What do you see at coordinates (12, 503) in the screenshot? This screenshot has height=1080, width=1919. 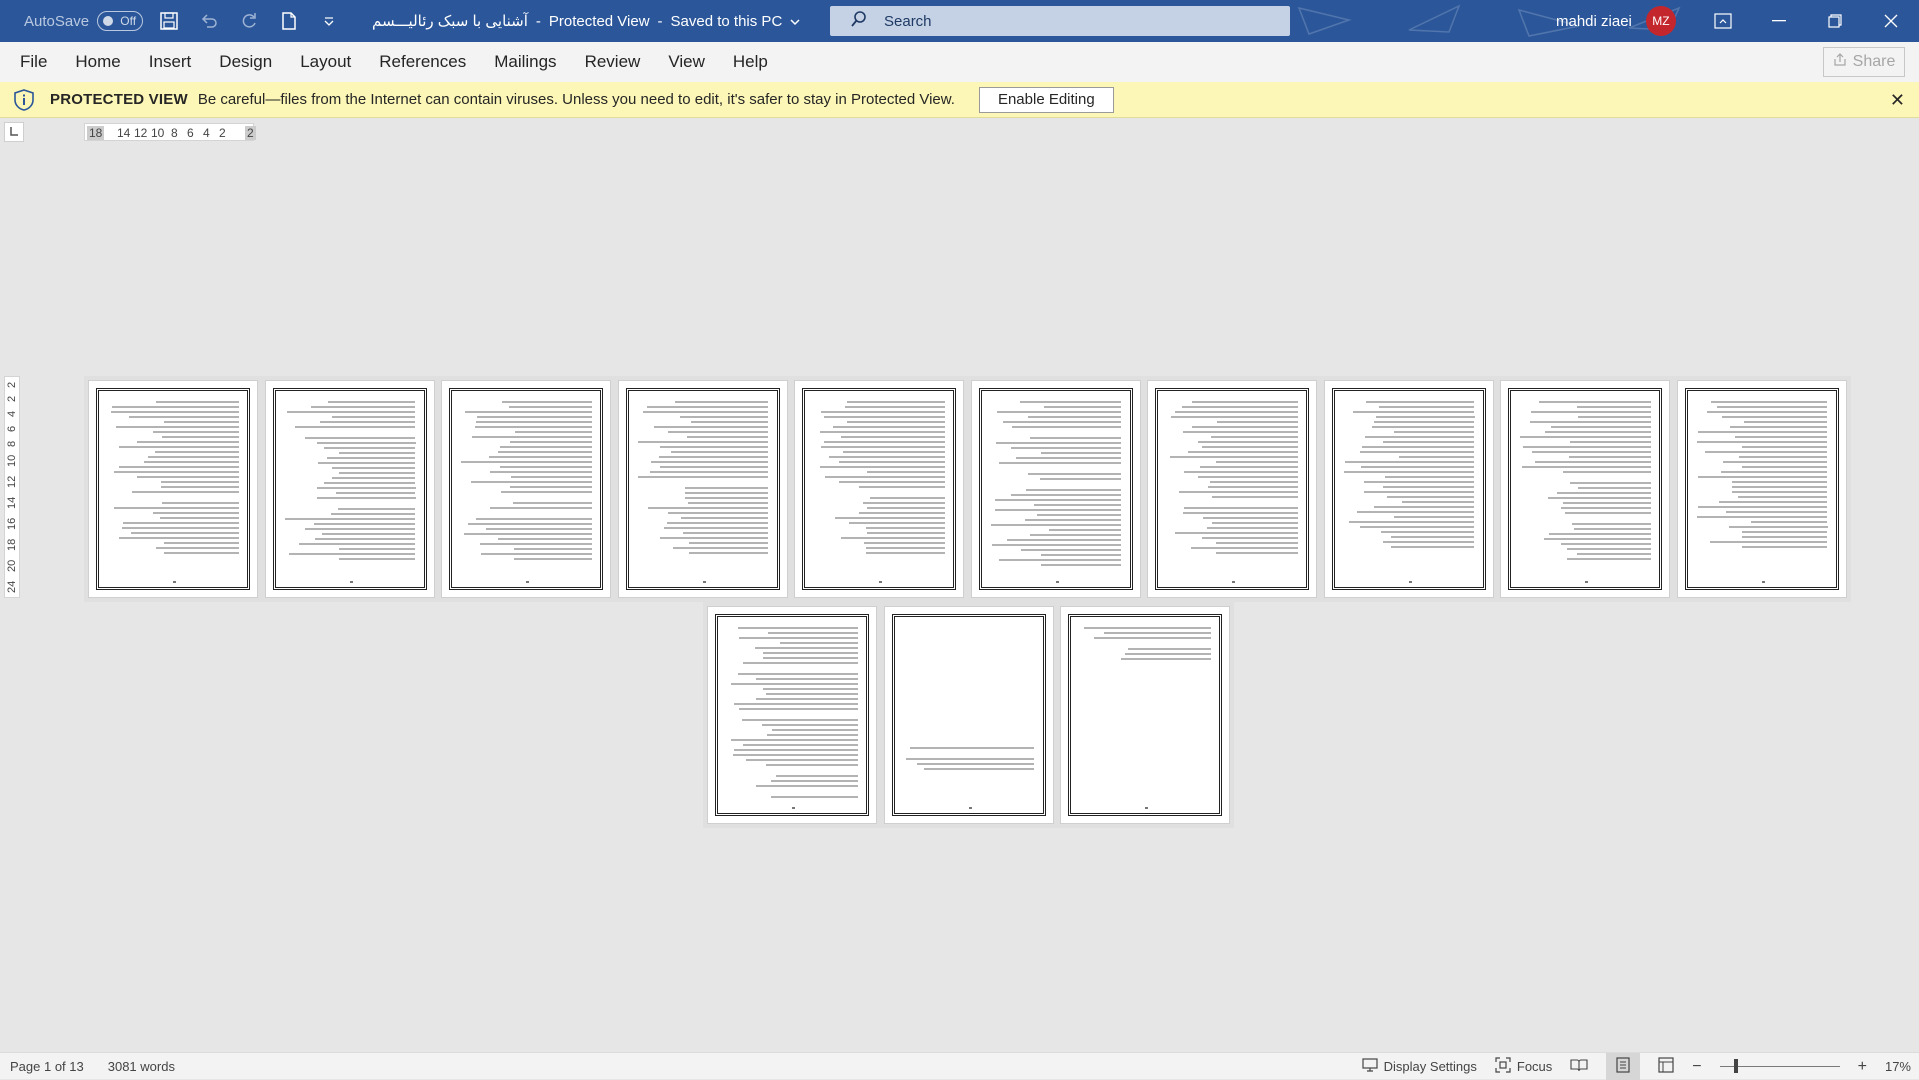 I see `ruler-tick: 14` at bounding box center [12, 503].